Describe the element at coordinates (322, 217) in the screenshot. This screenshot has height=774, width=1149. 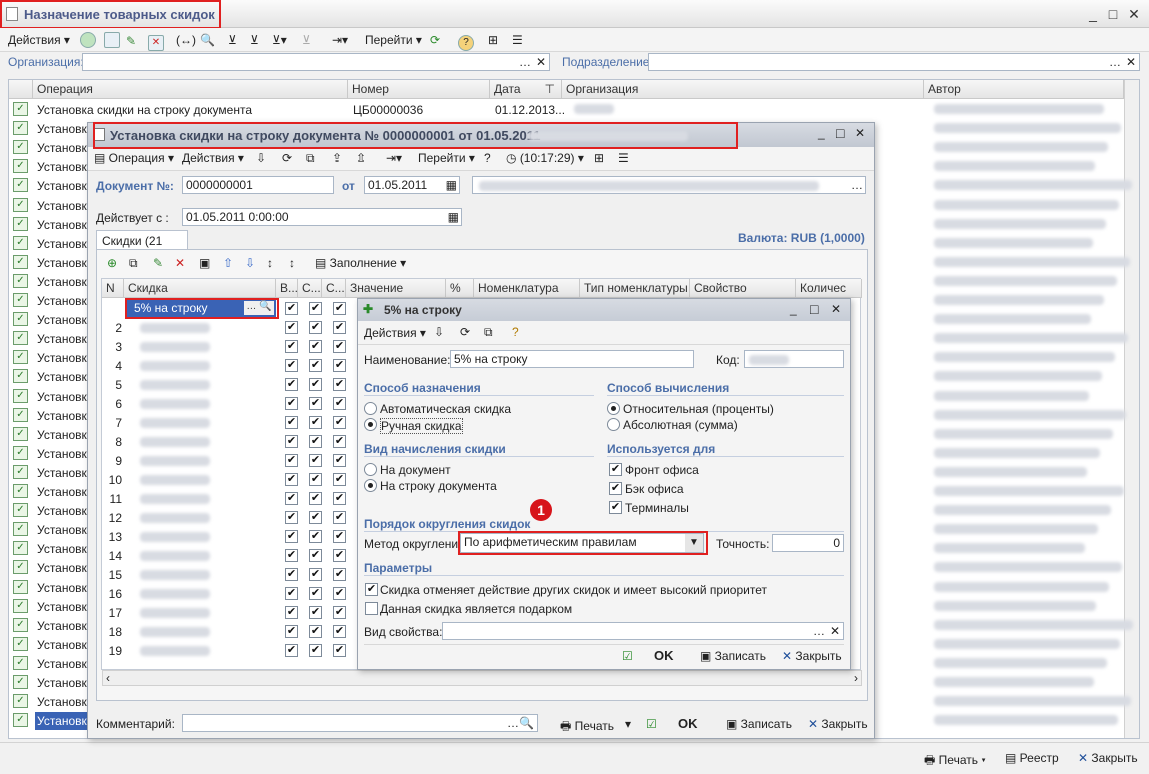
I see `valid-from-field: 01.05.2011 0:00:00 ▦` at that location.